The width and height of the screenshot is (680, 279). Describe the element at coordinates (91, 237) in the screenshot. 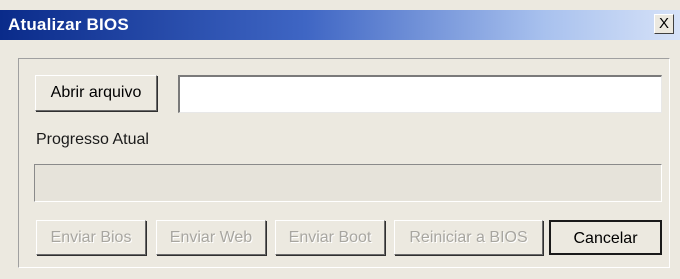

I see `send-bios-button: Enviar Bios` at that location.